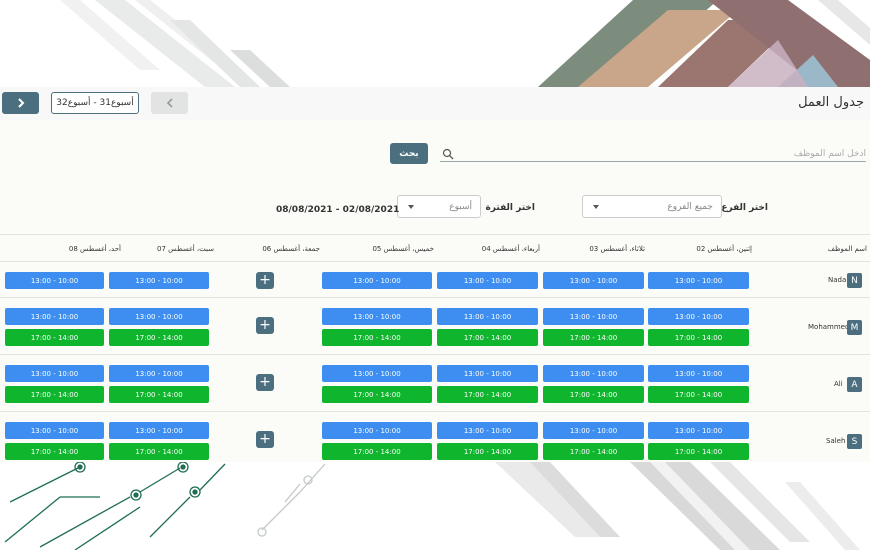  Describe the element at coordinates (510, 249) in the screenshot. I see `column-header-day: أربعاء، أغسطس 04` at that location.